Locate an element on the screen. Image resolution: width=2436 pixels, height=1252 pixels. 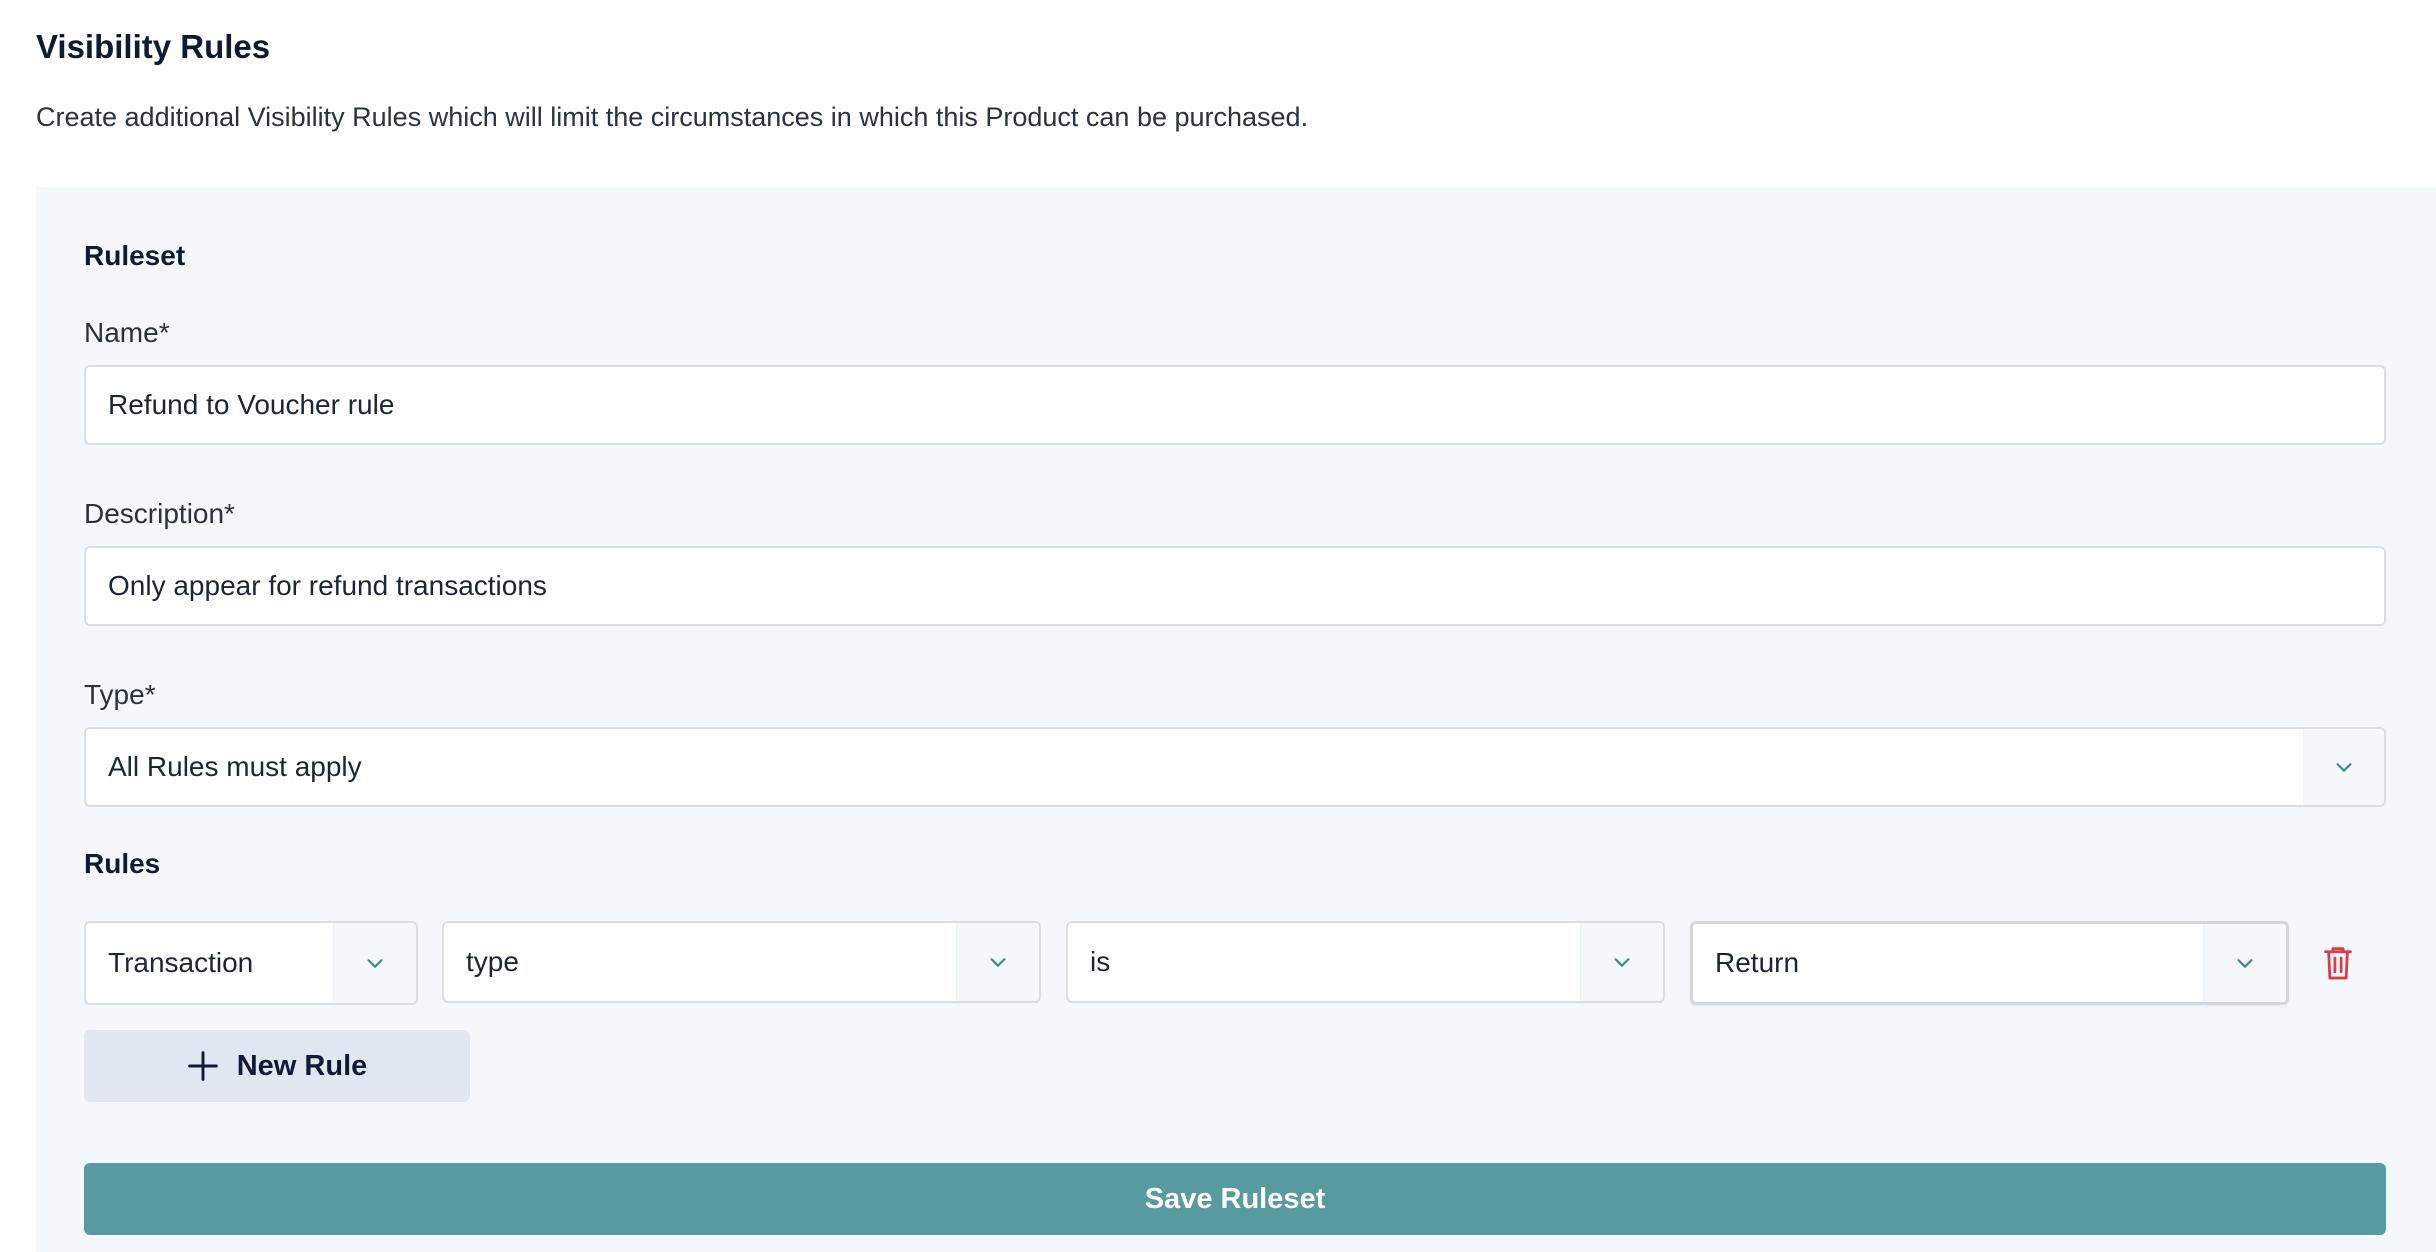
rule-property-select: type is located at coordinates (741, 962).